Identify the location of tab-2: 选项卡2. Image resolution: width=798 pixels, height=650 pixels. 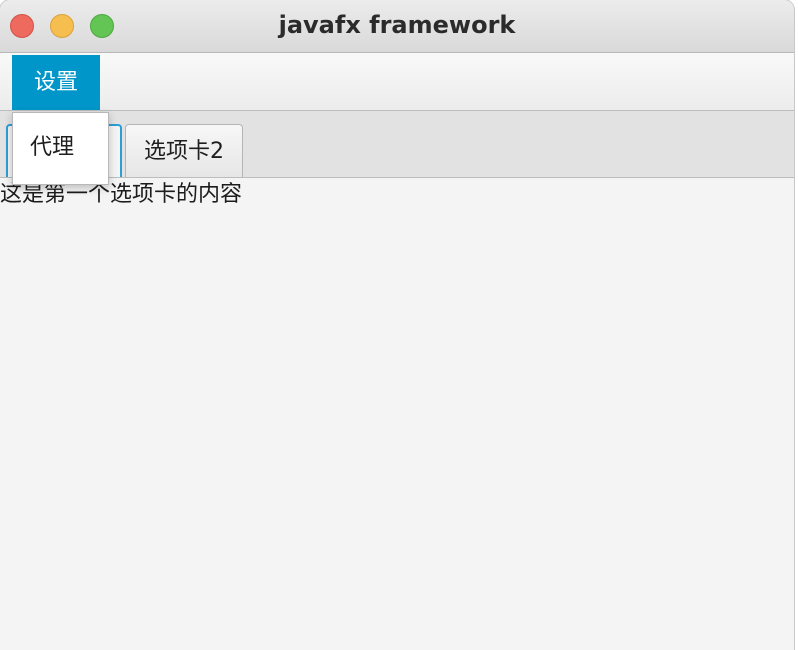
(184, 150).